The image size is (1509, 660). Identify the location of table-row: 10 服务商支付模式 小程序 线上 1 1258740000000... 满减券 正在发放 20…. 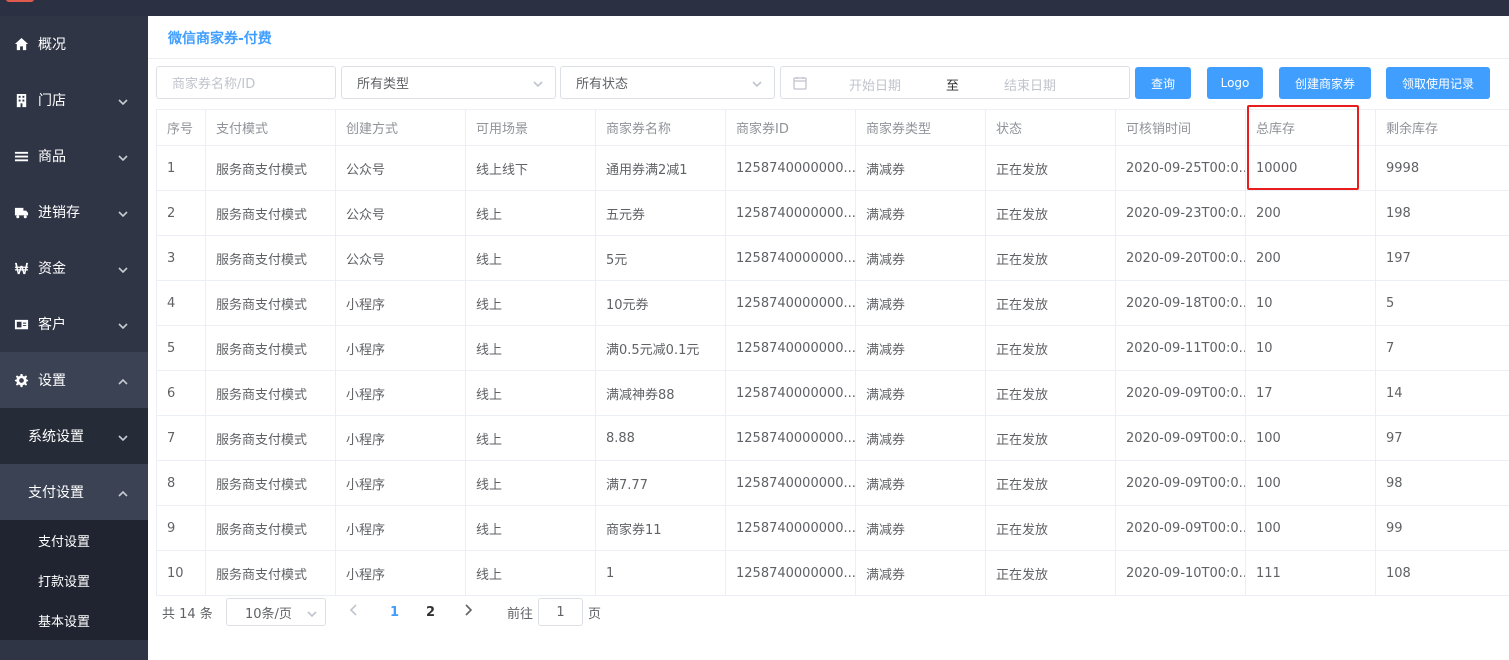
(832, 573).